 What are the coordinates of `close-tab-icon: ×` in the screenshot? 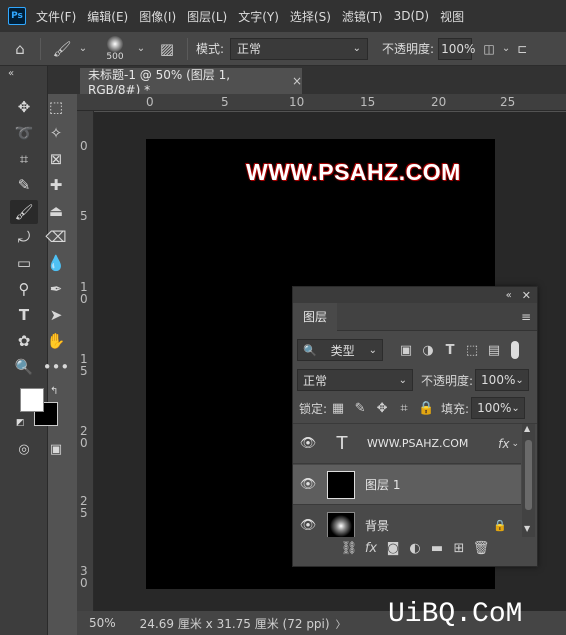 It's located at (297, 81).